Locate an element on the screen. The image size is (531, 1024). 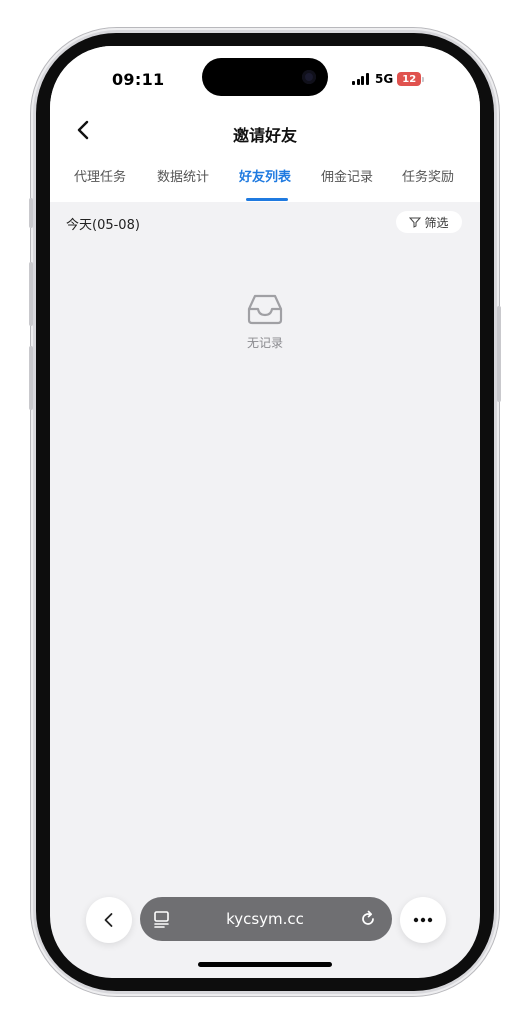
filter-icon is located at coordinates (415, 222).